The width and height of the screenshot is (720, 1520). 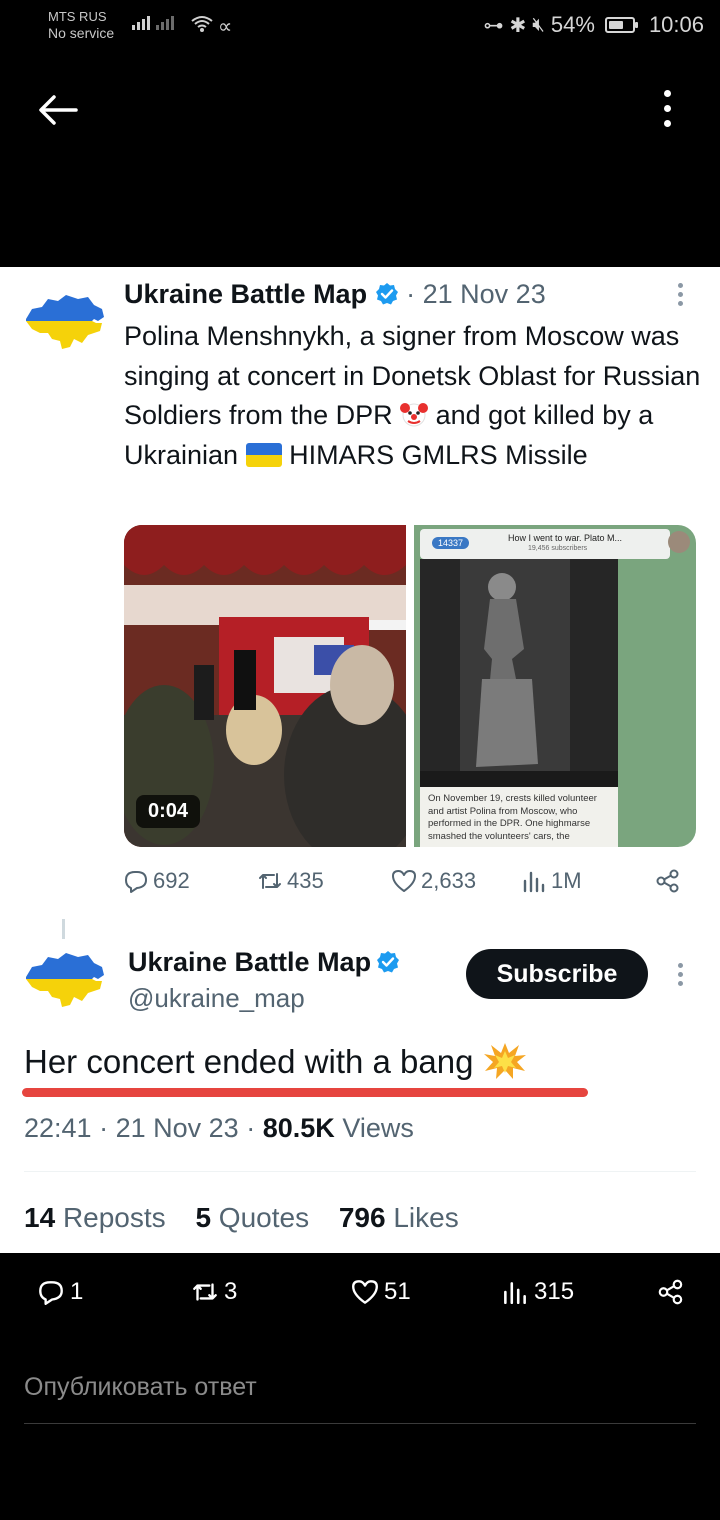 I want to click on engagement-counts: 14 Reposts 5 Quotes 796 Likes, so click(x=241, y=1218).